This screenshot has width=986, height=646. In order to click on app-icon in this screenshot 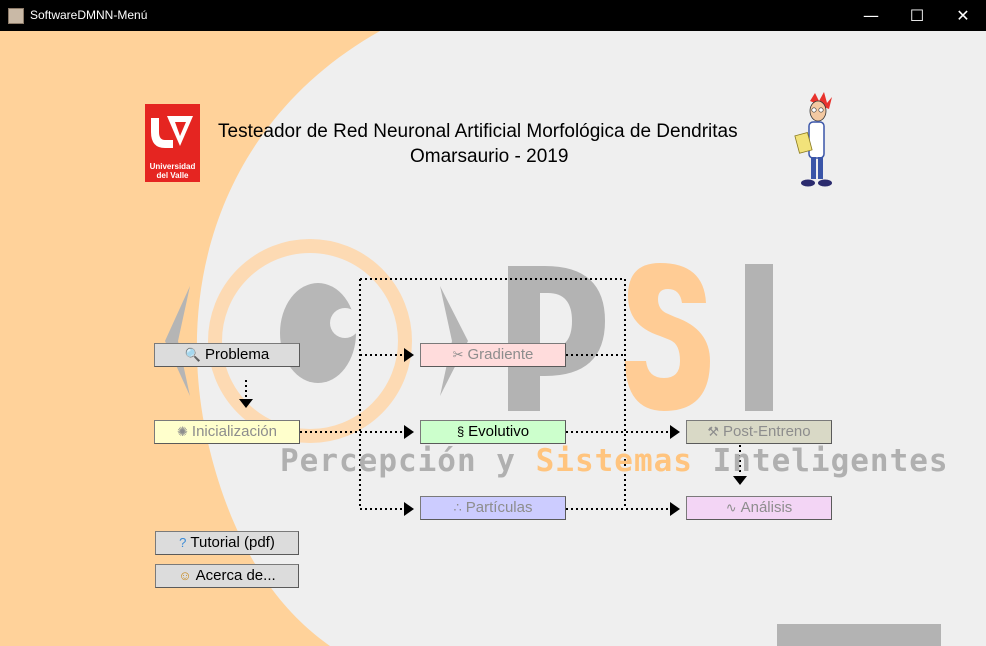, I will do `click(16, 16)`.